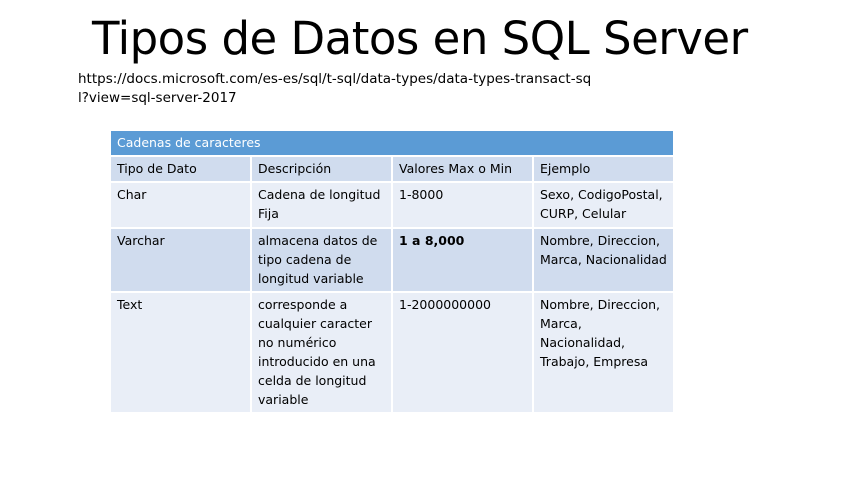  I want to click on cell-ejemplo: Sexo, CodigoPostal, CURP, Celular, so click(603, 205).